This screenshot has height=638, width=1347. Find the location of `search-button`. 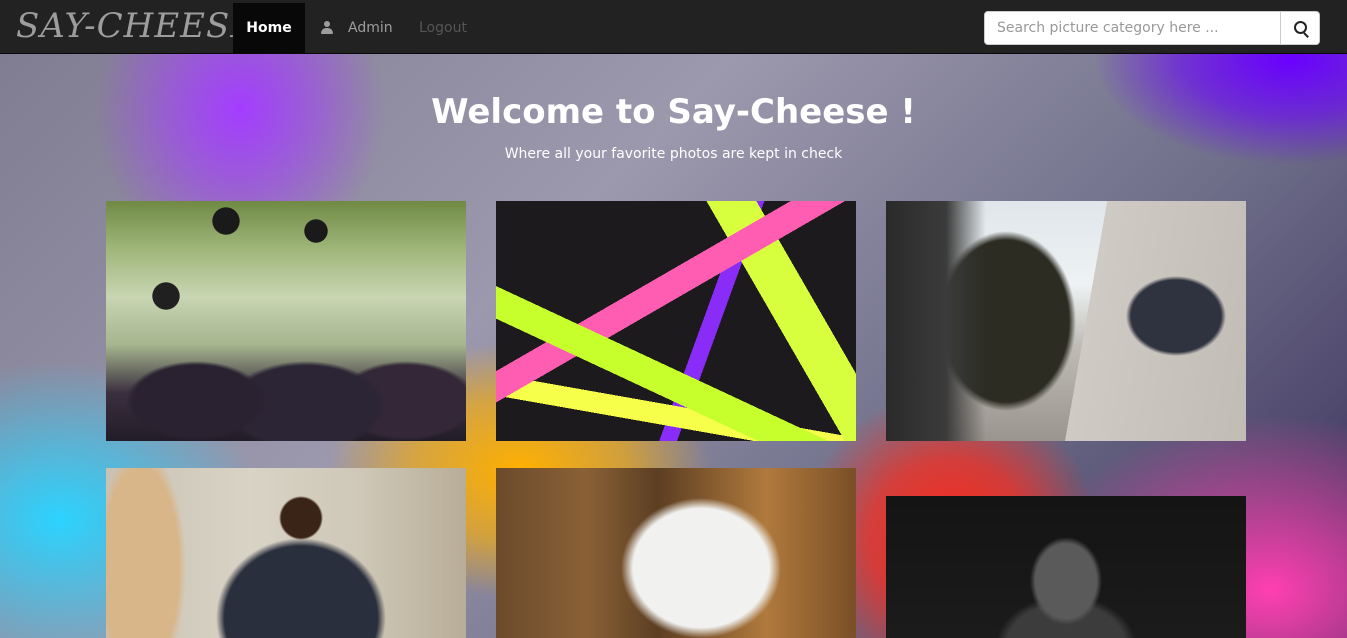

search-button is located at coordinates (1300, 28).